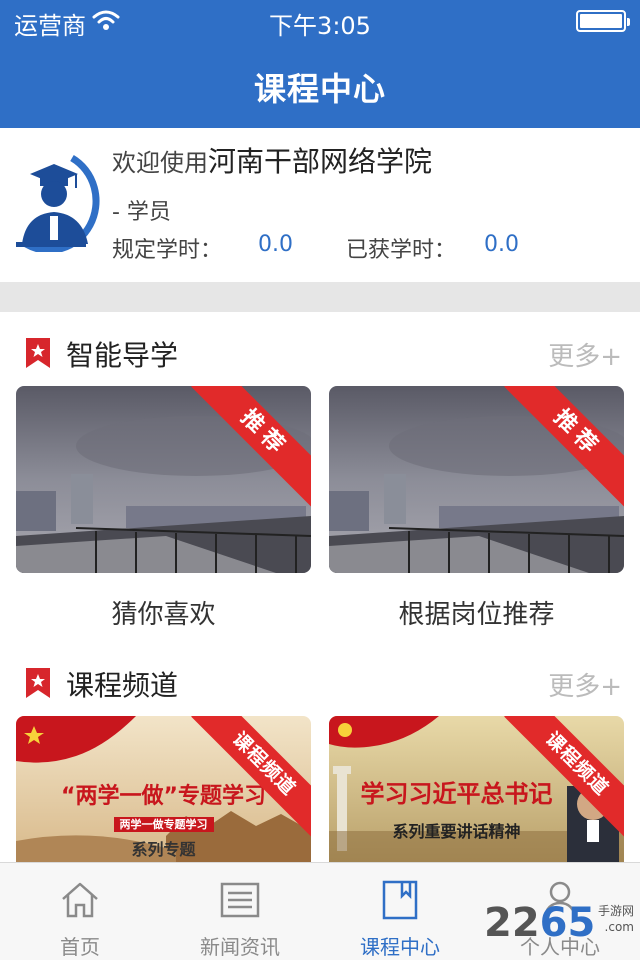 This screenshot has height=960, width=640. What do you see at coordinates (320, 350) in the screenshot?
I see `section-header-smart-guide: 智能导学 更多+` at bounding box center [320, 350].